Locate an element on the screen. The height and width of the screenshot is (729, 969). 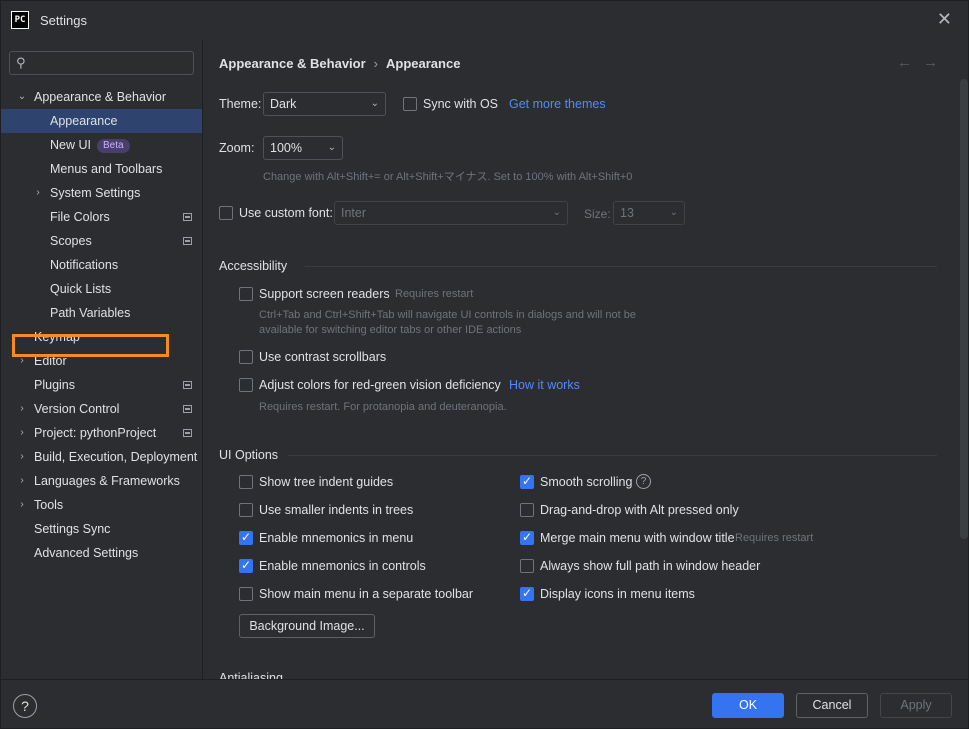
tree-item-label: Build, Execution, Deployment is located at coordinates (116, 457).